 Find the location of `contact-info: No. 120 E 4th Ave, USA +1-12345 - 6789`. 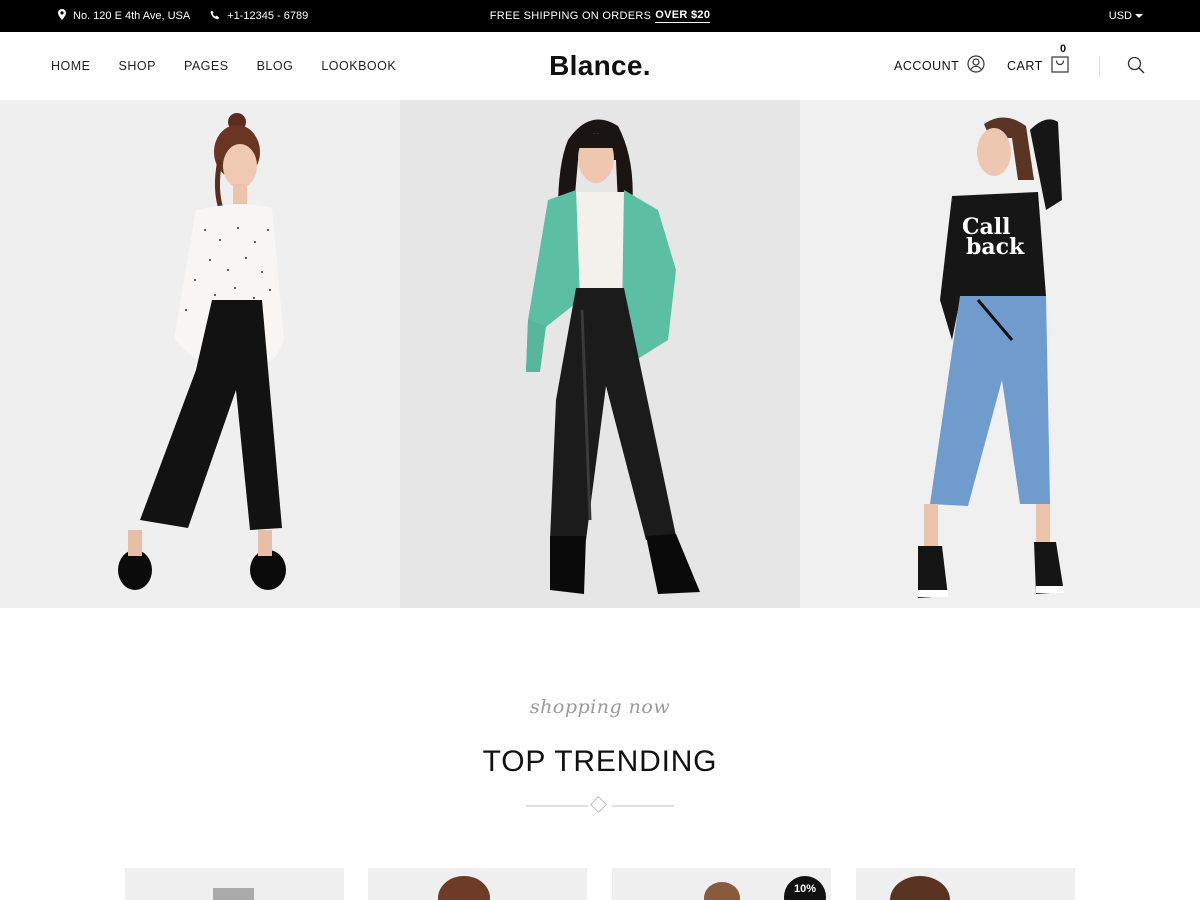

contact-info: No. 120 E 4th Ave, USA +1-12345 - 6789 is located at coordinates (183, 16).